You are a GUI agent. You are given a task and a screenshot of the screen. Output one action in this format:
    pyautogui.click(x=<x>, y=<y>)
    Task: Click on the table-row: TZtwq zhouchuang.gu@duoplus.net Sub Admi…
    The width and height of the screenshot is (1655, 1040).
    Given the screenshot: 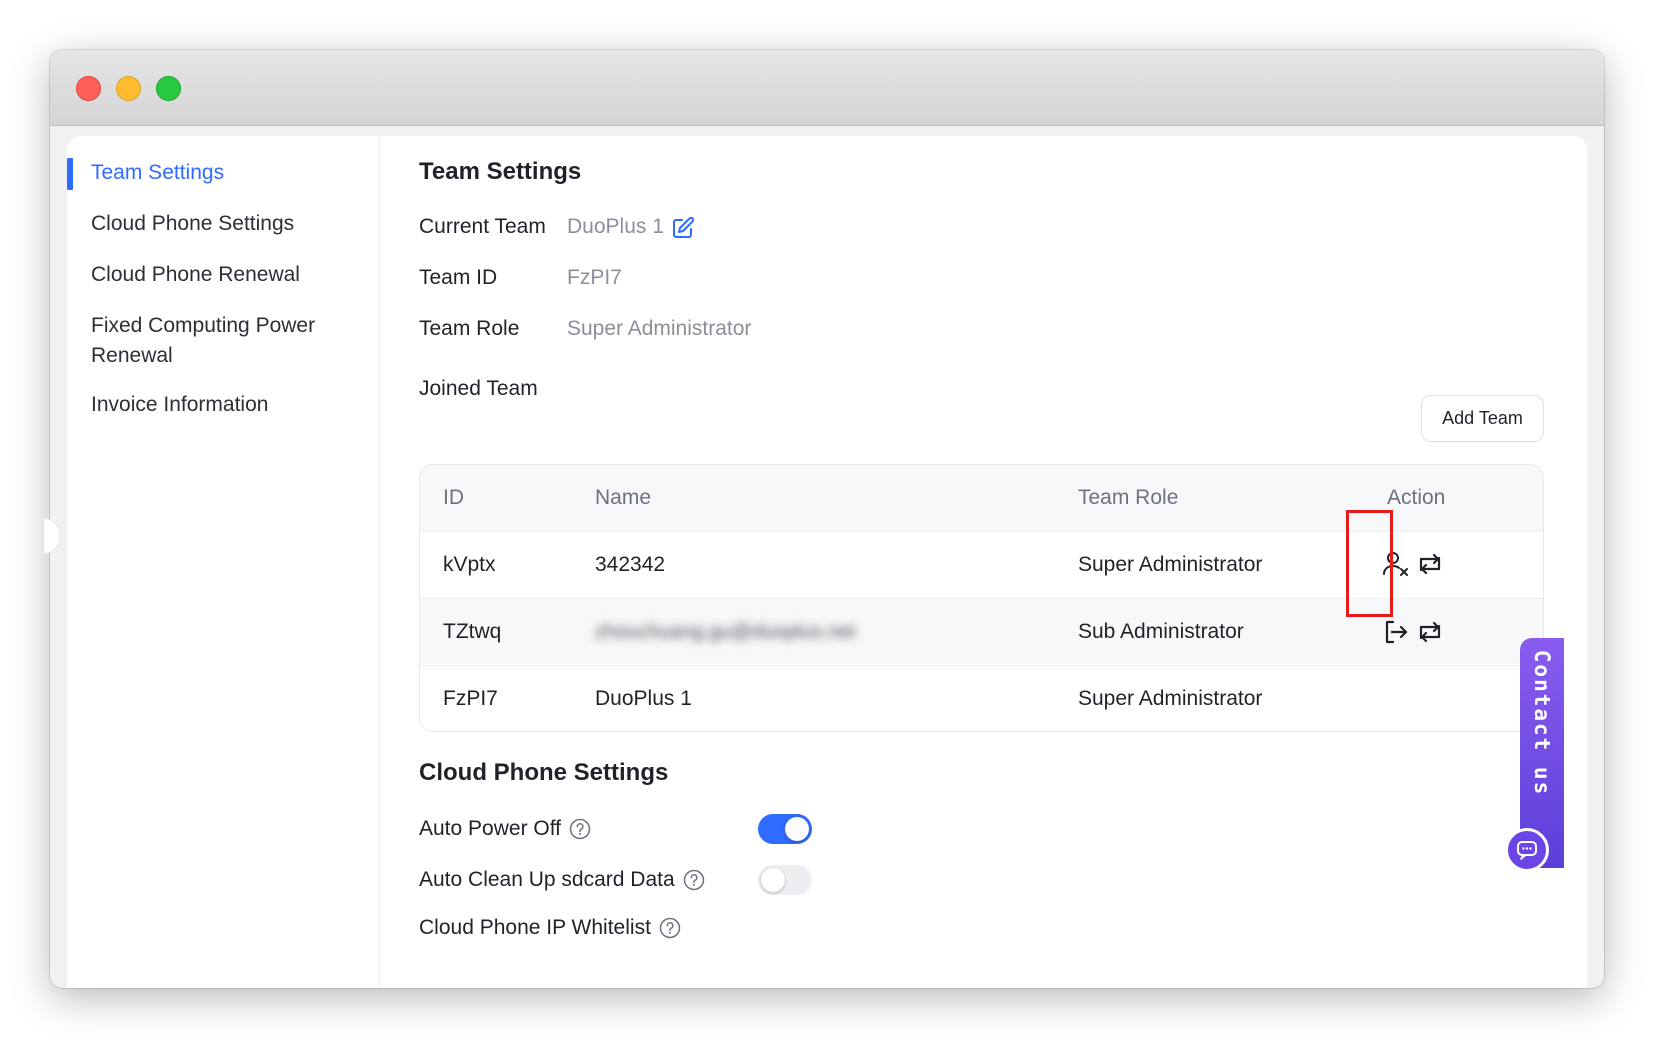 What is the action you would take?
    pyautogui.click(x=981, y=631)
    